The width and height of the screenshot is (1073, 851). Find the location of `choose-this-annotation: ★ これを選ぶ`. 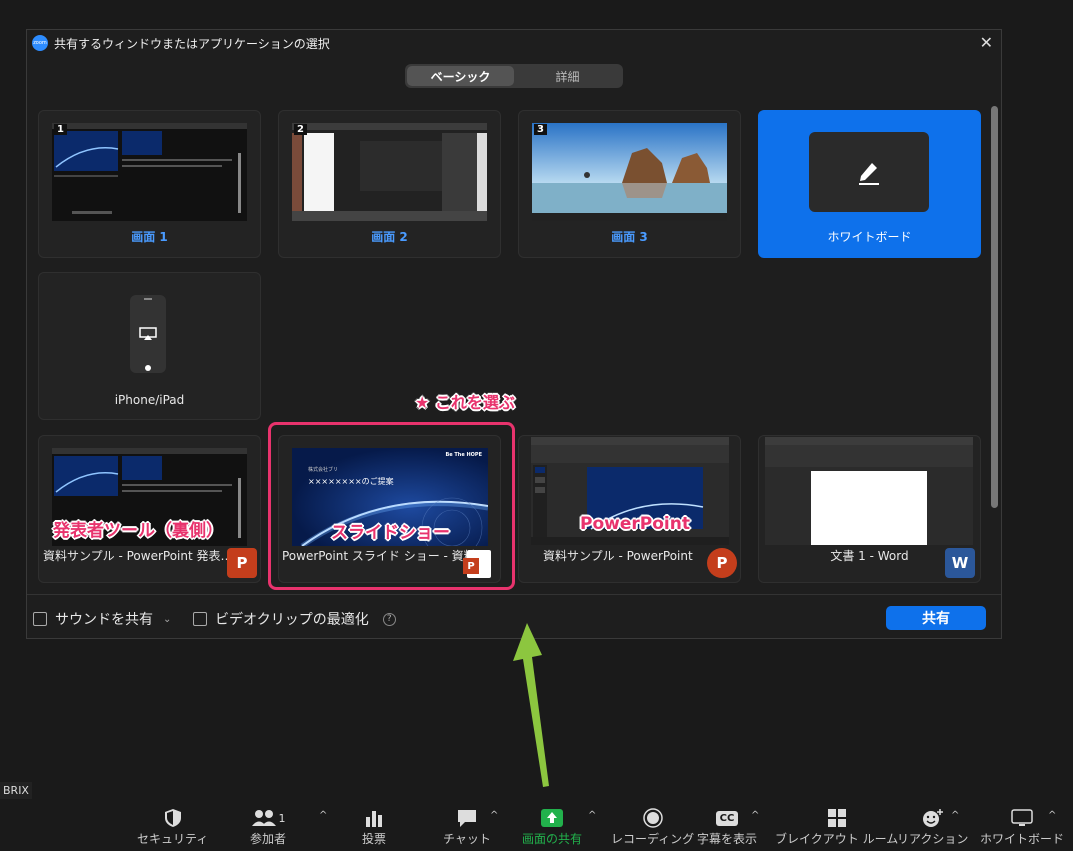

choose-this-annotation: ★ これを選ぶ is located at coordinates (465, 402).